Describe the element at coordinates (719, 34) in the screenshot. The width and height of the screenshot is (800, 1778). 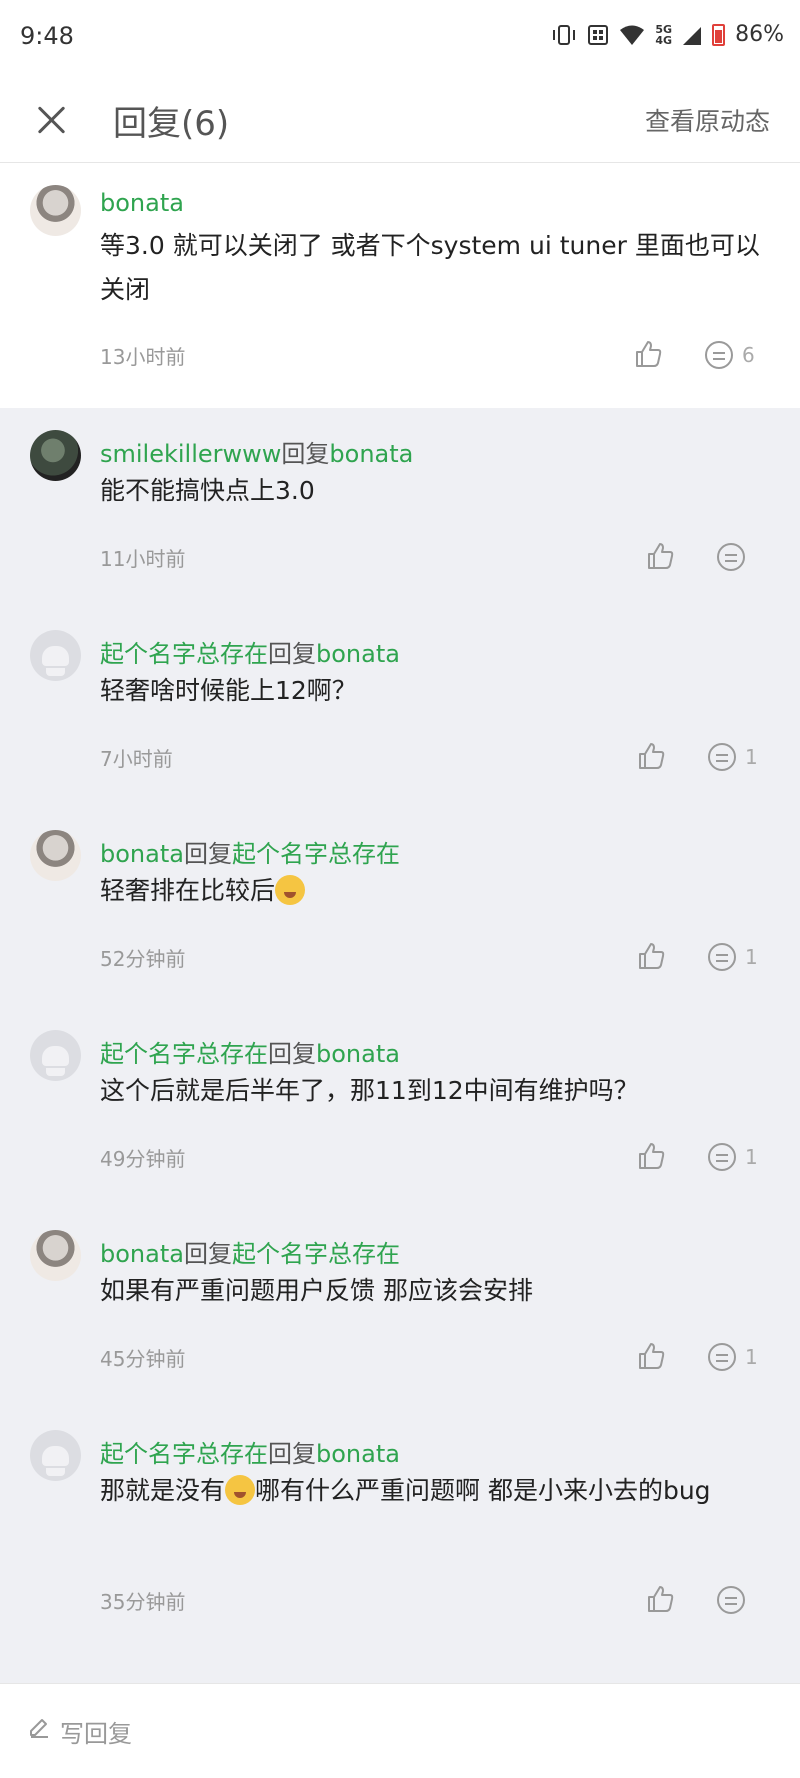
I see `battery-icon` at that location.